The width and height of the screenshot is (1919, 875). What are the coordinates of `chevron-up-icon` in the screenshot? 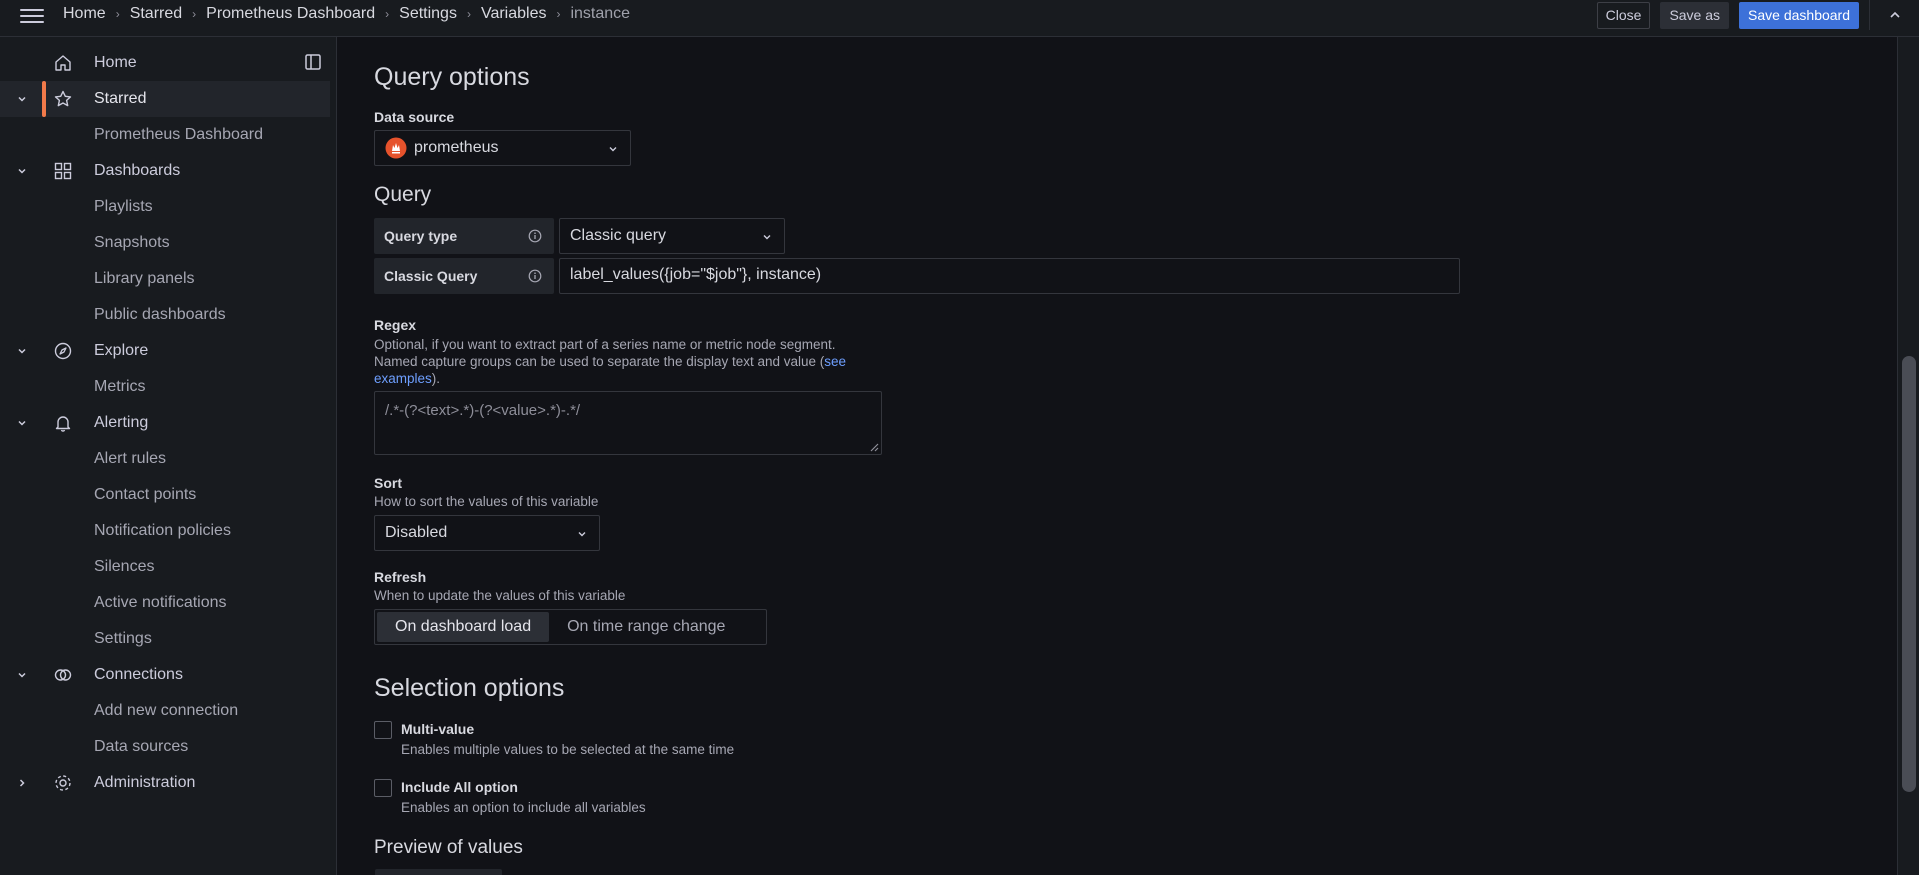 It's located at (1894, 14).